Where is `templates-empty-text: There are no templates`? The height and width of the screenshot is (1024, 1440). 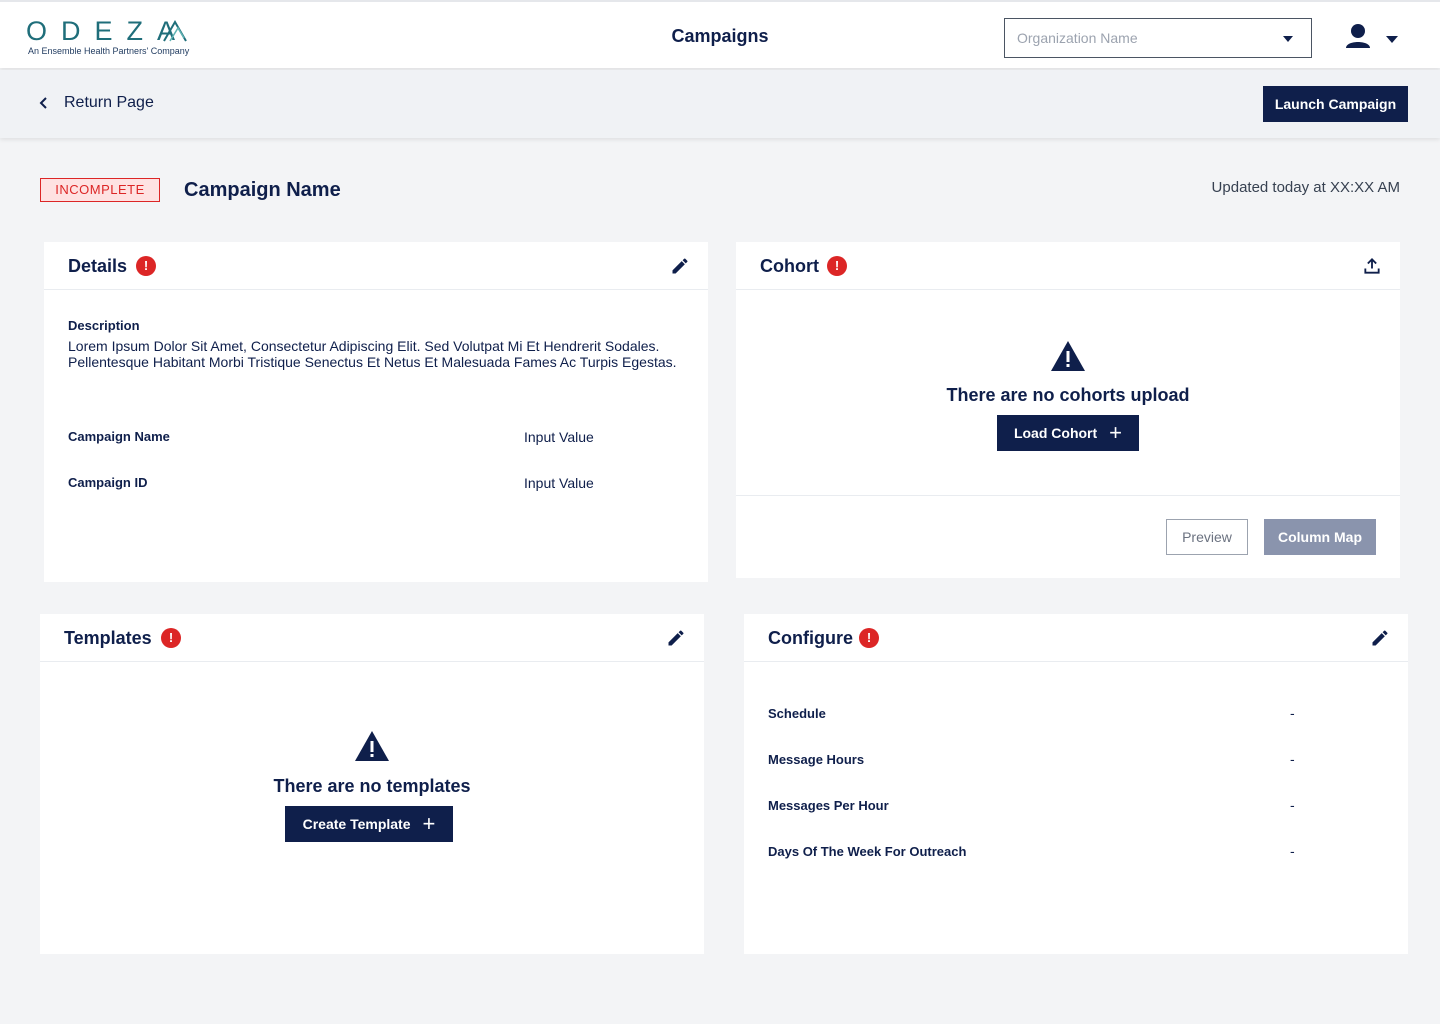 templates-empty-text: There are no templates is located at coordinates (372, 786).